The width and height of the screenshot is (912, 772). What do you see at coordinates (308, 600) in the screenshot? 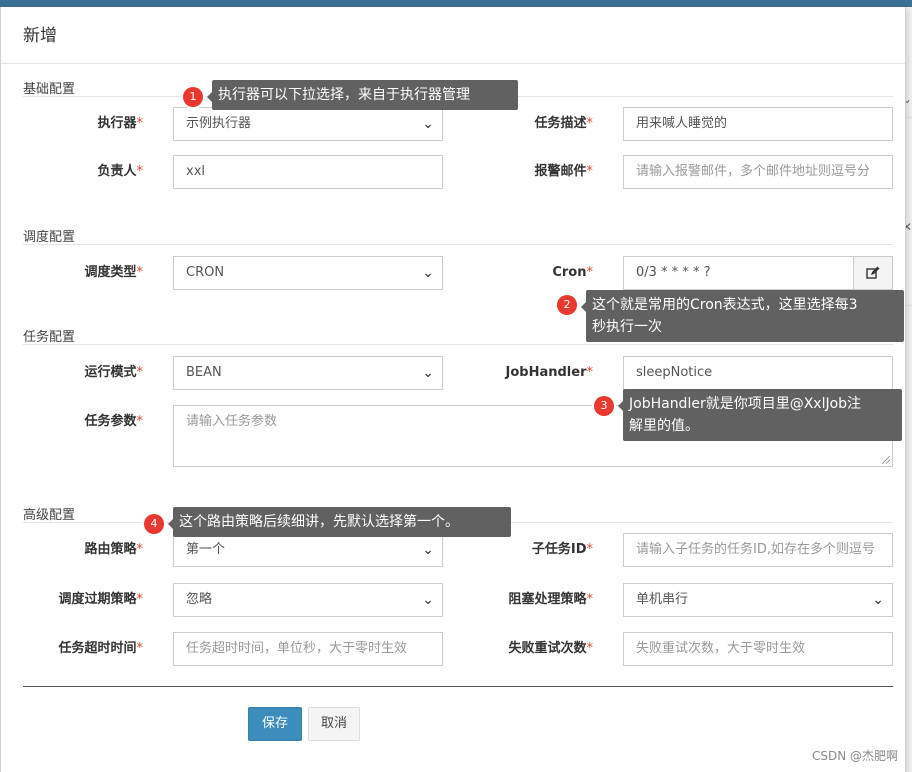
I see `misfire-strategy-select: 忽略 ⌄` at bounding box center [308, 600].